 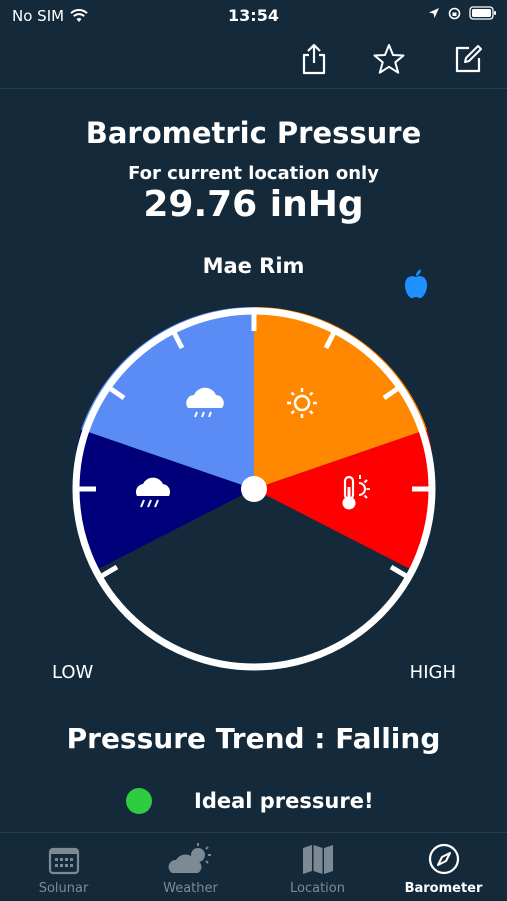 I want to click on tab-location: Location, so click(x=317, y=869).